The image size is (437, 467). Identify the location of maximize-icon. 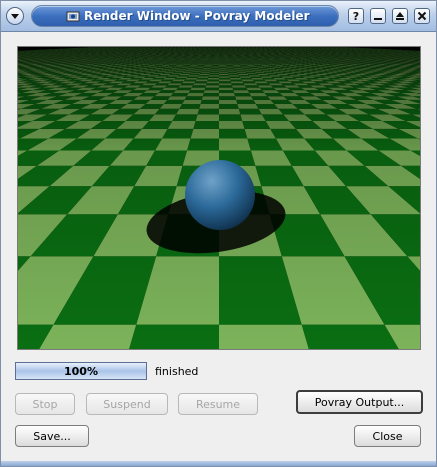
(400, 16).